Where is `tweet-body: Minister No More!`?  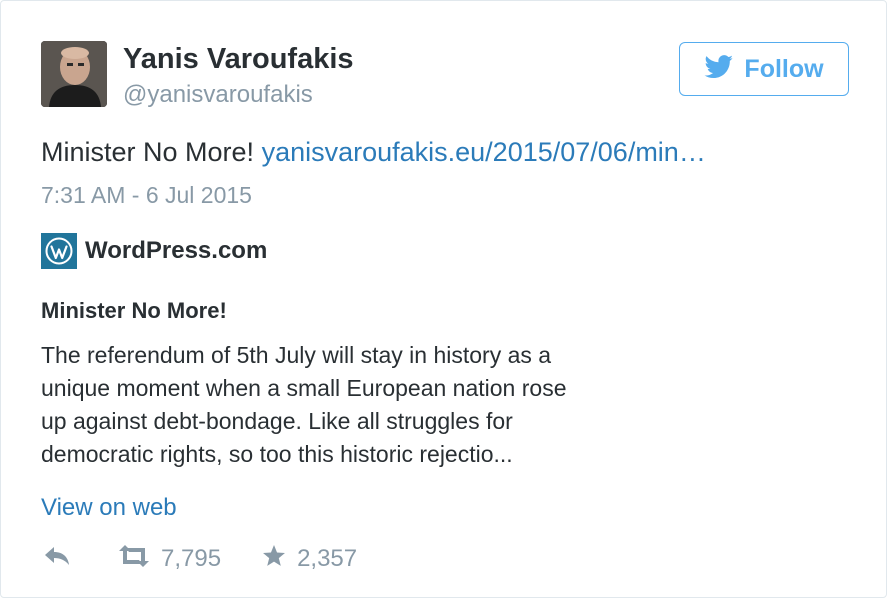 tweet-body: Minister No More! is located at coordinates (148, 152).